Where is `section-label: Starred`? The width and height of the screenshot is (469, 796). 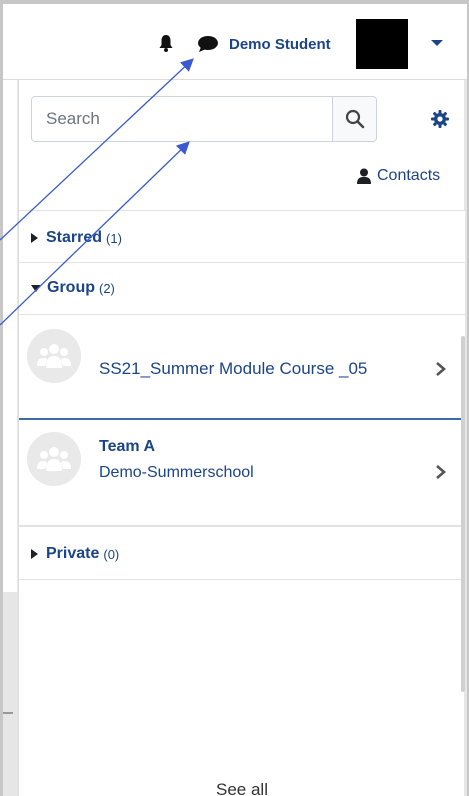 section-label: Starred is located at coordinates (74, 237).